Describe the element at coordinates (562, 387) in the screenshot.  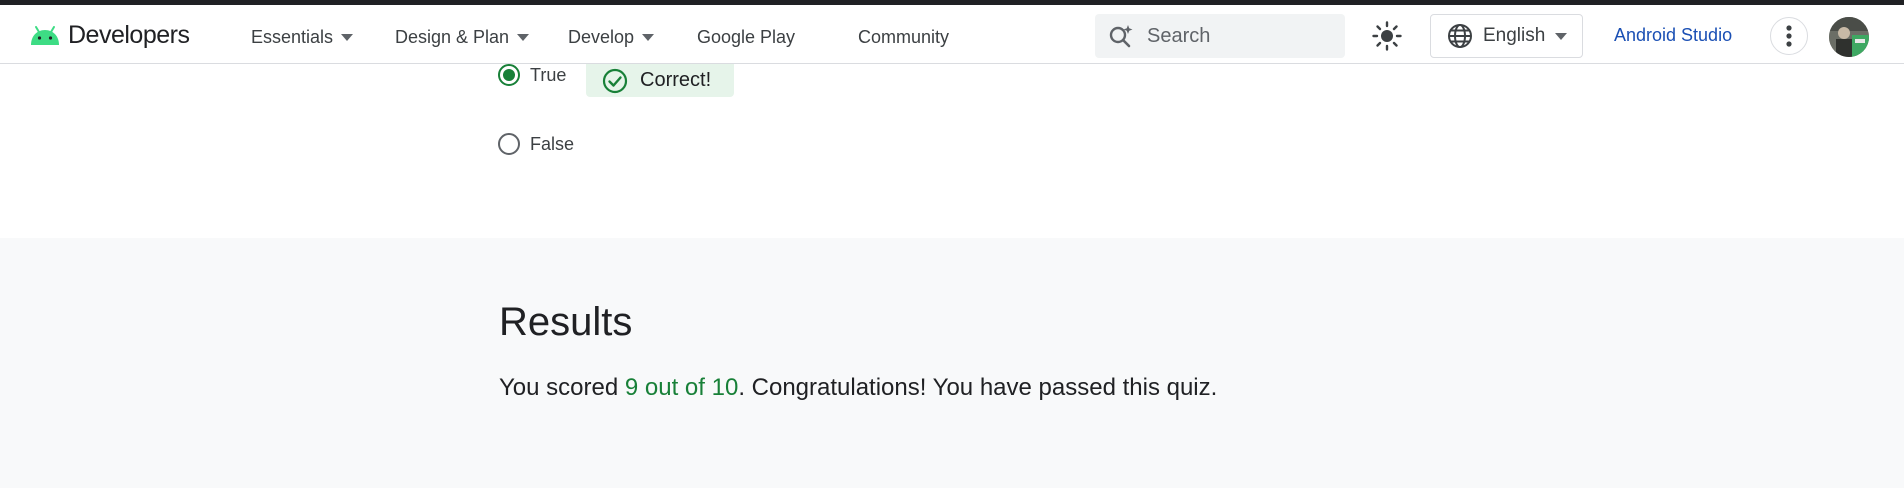
I see `score-prefix: You scored` at that location.